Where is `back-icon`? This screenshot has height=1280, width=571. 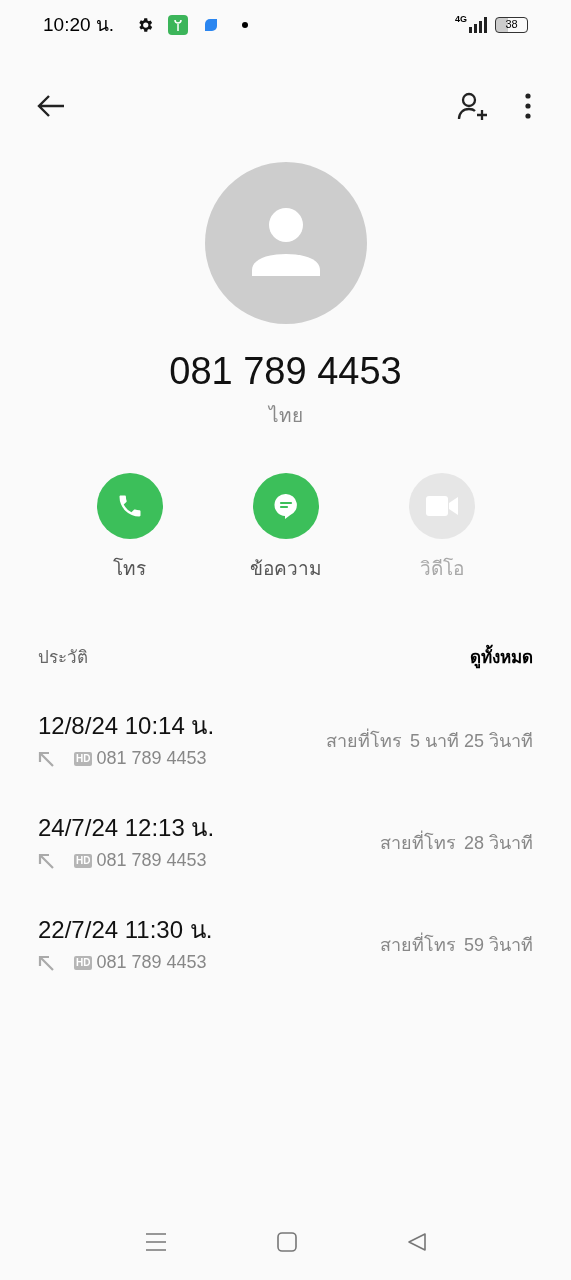
back-icon is located at coordinates (416, 1242).